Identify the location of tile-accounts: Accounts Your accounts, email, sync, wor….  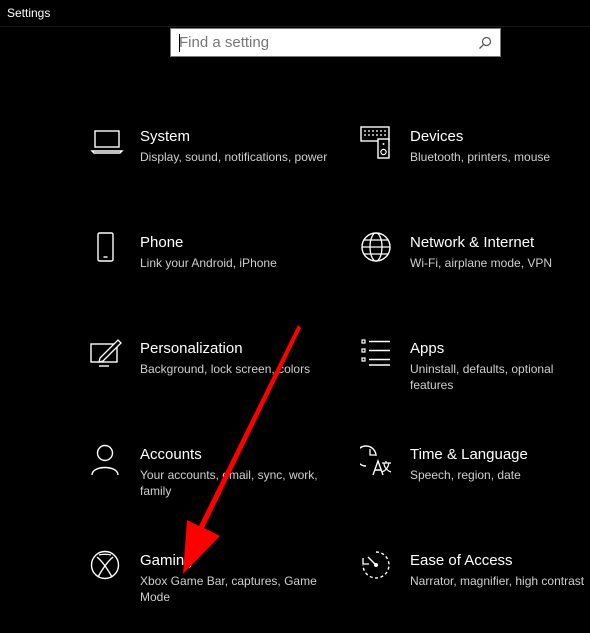
(210, 484).